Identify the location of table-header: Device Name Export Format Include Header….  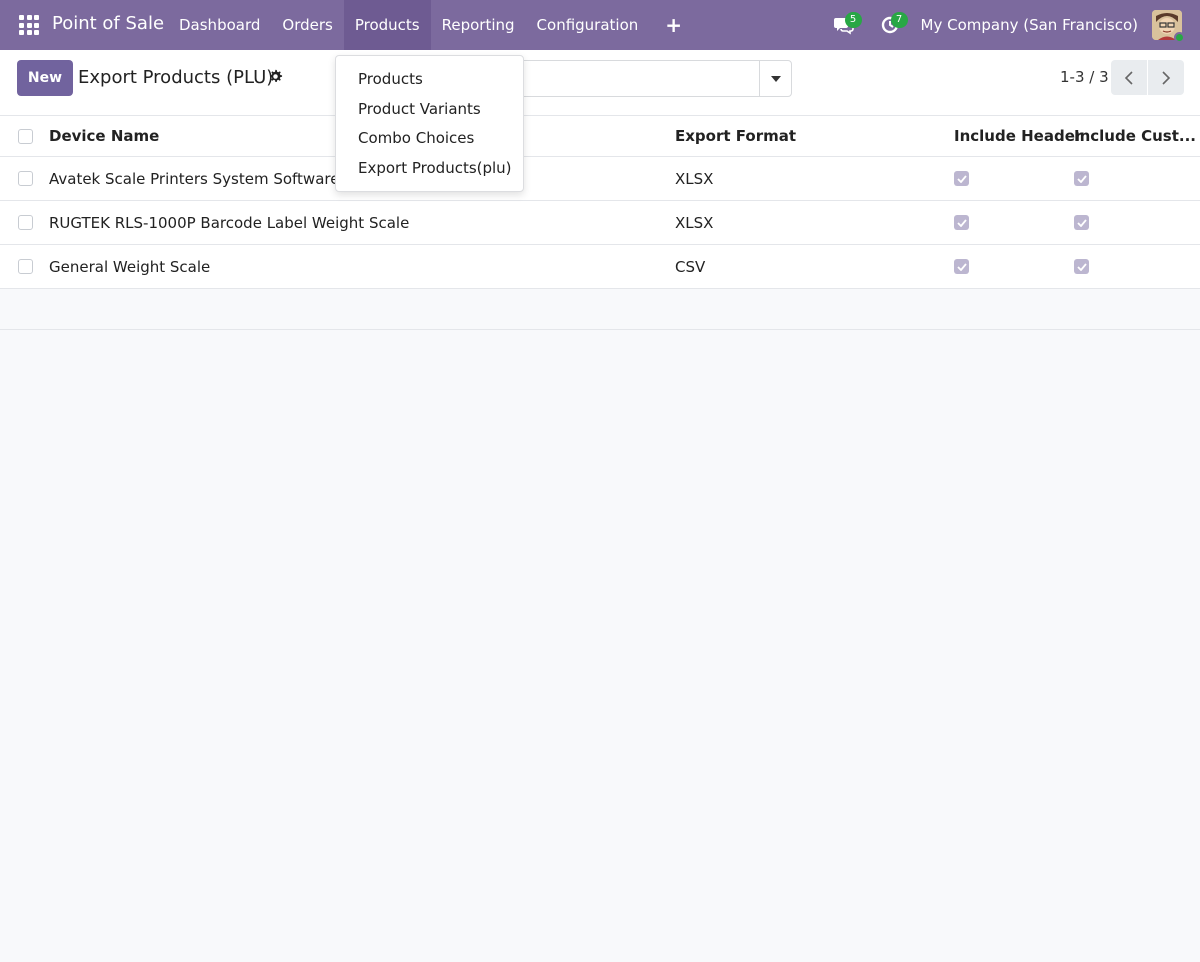
(600, 136).